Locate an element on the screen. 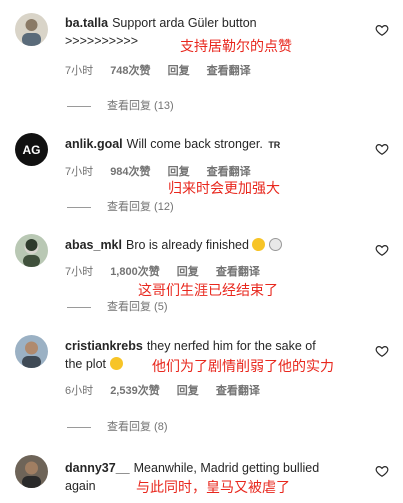 The width and height of the screenshot is (403, 503). like-count: 984次赞 is located at coordinates (130, 172).